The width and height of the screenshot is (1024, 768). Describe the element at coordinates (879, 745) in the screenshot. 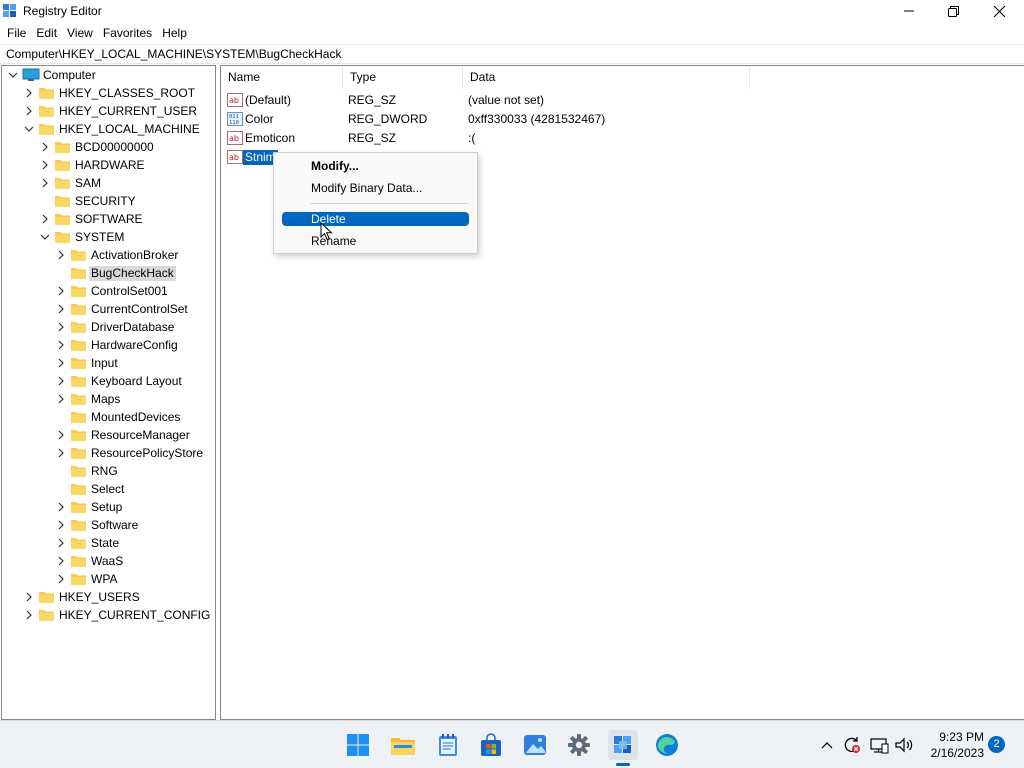

I see `tray-network-button` at that location.